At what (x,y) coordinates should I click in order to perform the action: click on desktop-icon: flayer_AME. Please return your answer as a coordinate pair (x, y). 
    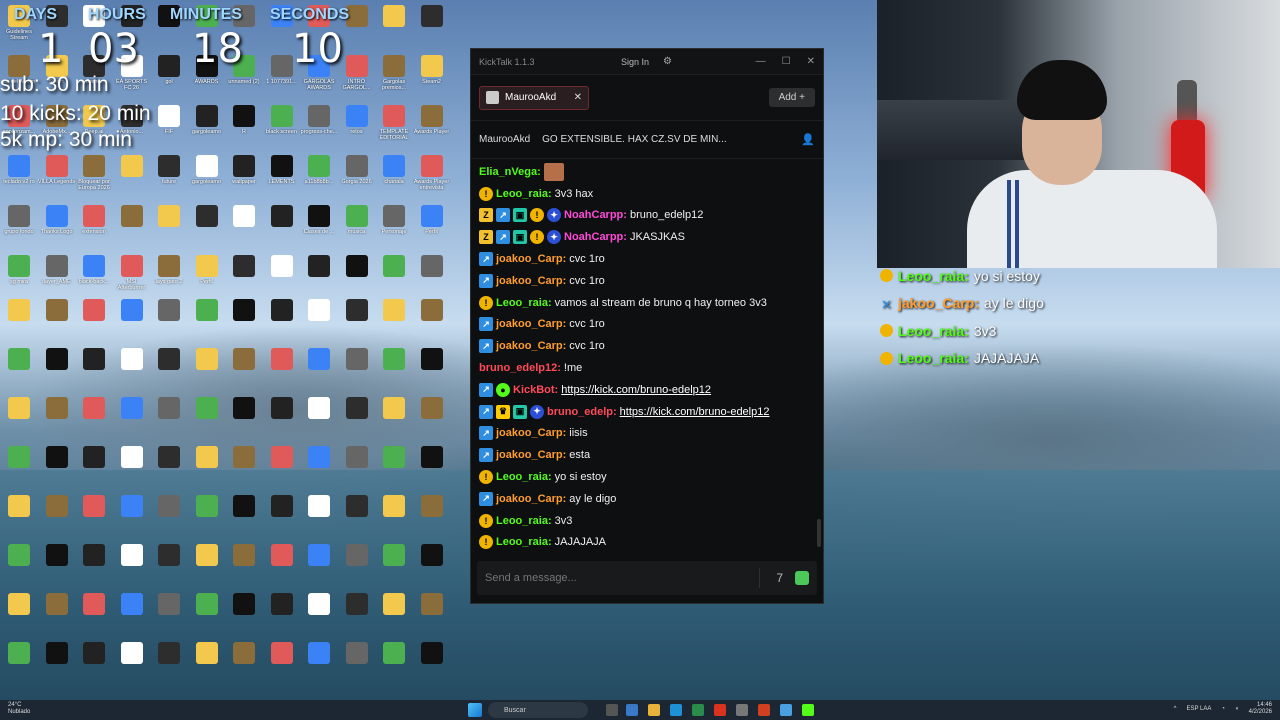
    Looking at the image, I should click on (57, 273).